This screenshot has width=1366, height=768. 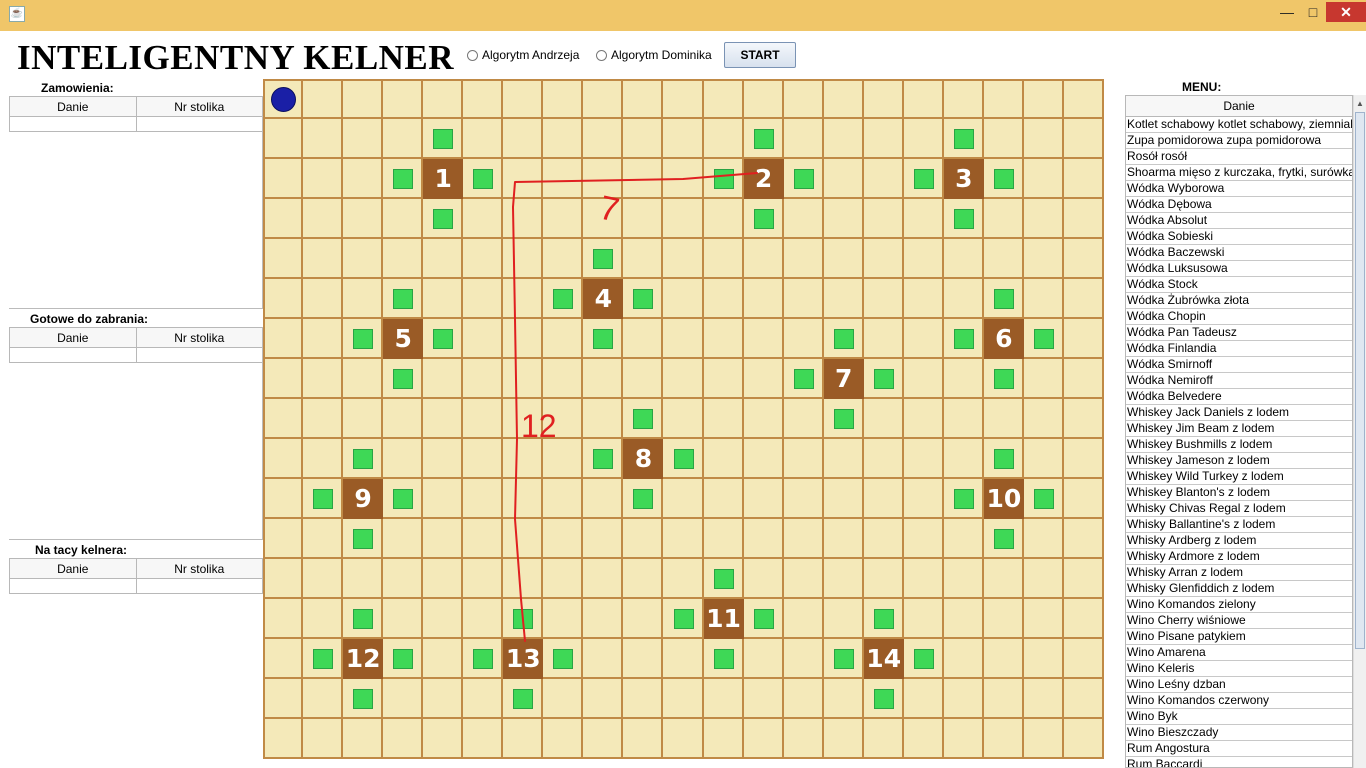 I want to click on menu-item: Wódka Absolut, so click(x=1239, y=221).